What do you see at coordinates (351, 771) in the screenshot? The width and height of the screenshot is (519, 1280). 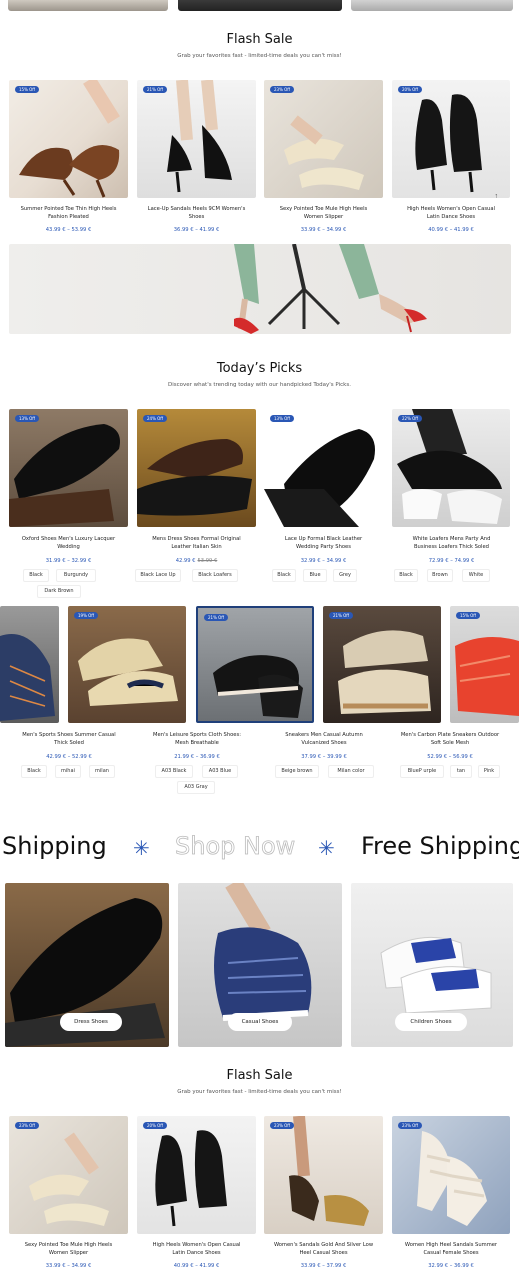 I see `variant-chip: Milan color` at bounding box center [351, 771].